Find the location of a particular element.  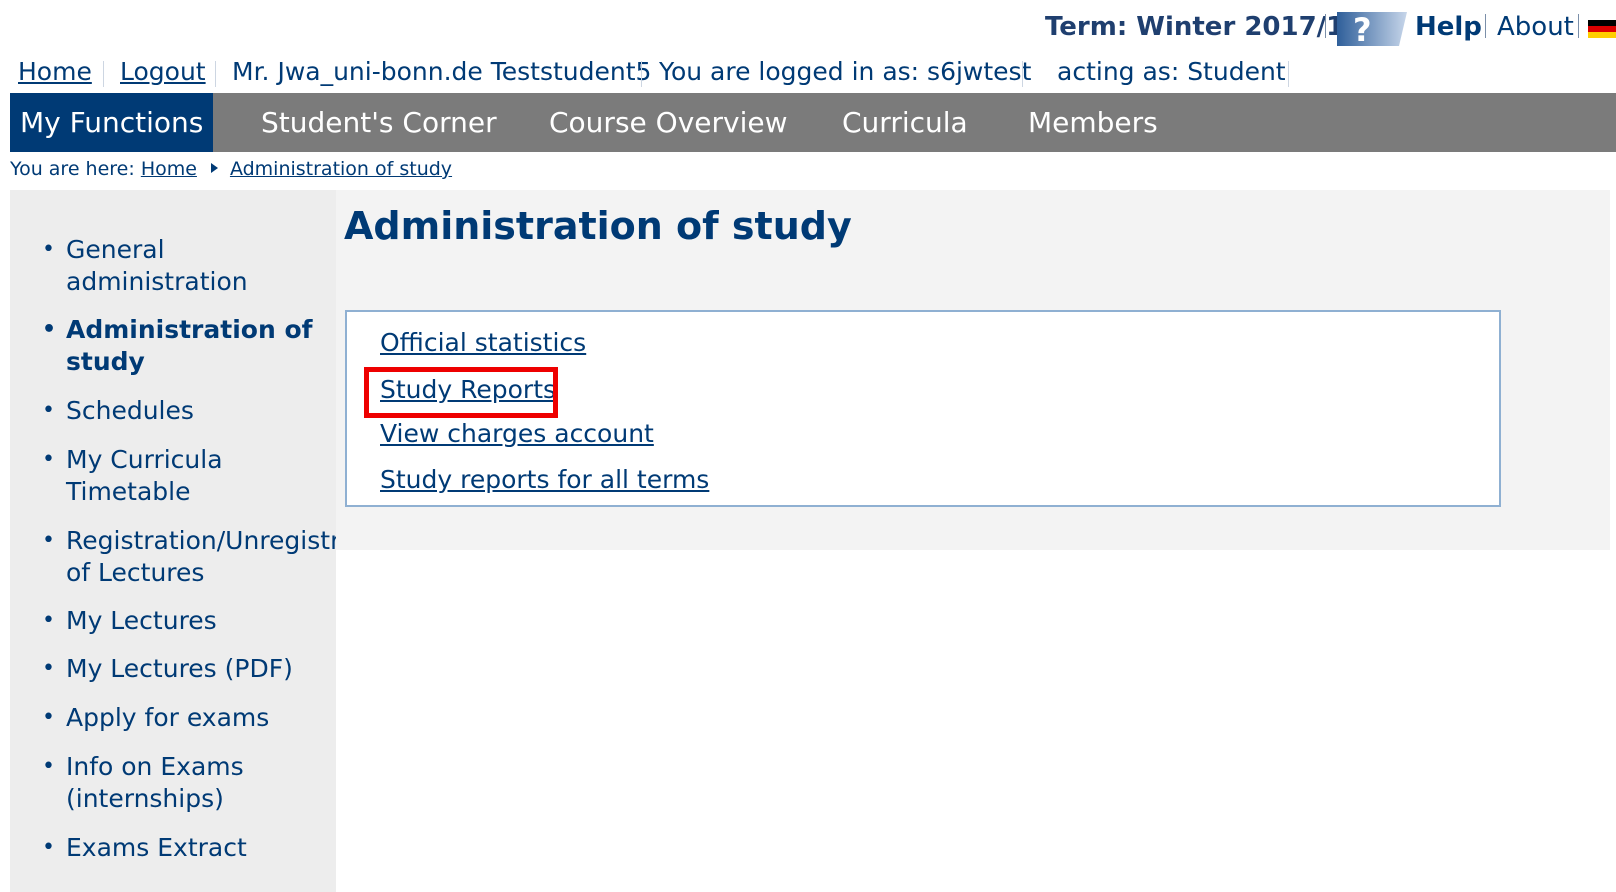

sidebar-item-apply-for-exams: Apply for exams is located at coordinates (184, 718).